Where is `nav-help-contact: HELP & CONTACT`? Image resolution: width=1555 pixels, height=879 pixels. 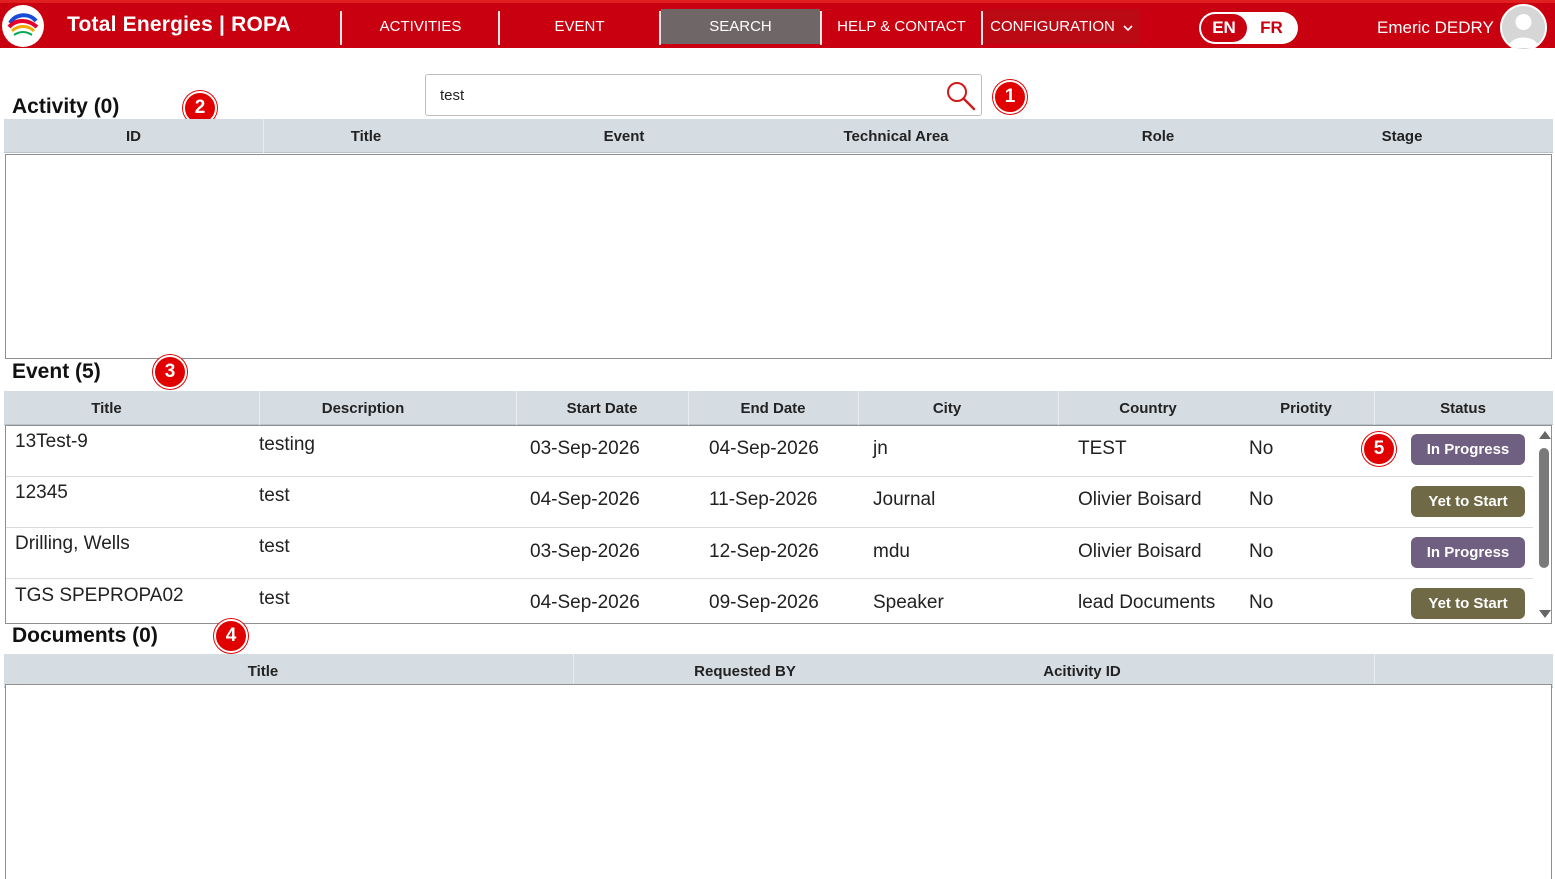
nav-help-contact: HELP & CONTACT is located at coordinates (901, 26).